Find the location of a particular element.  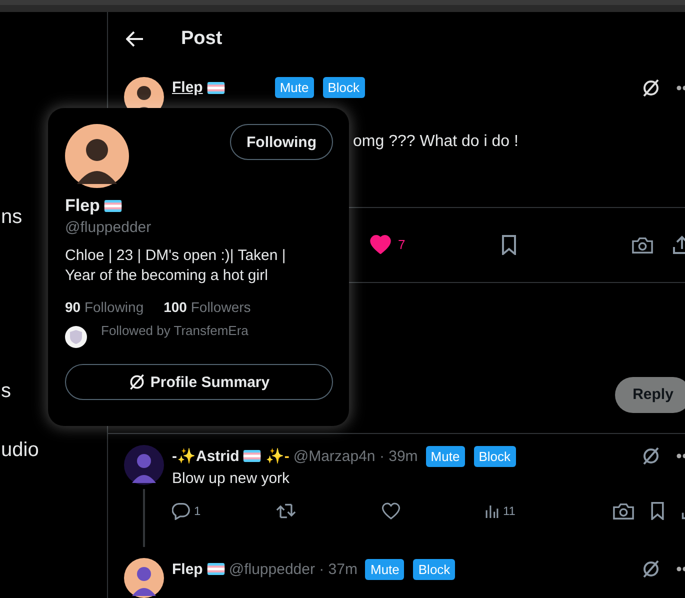

author-name: -✨Astrid is located at coordinates (206, 456).